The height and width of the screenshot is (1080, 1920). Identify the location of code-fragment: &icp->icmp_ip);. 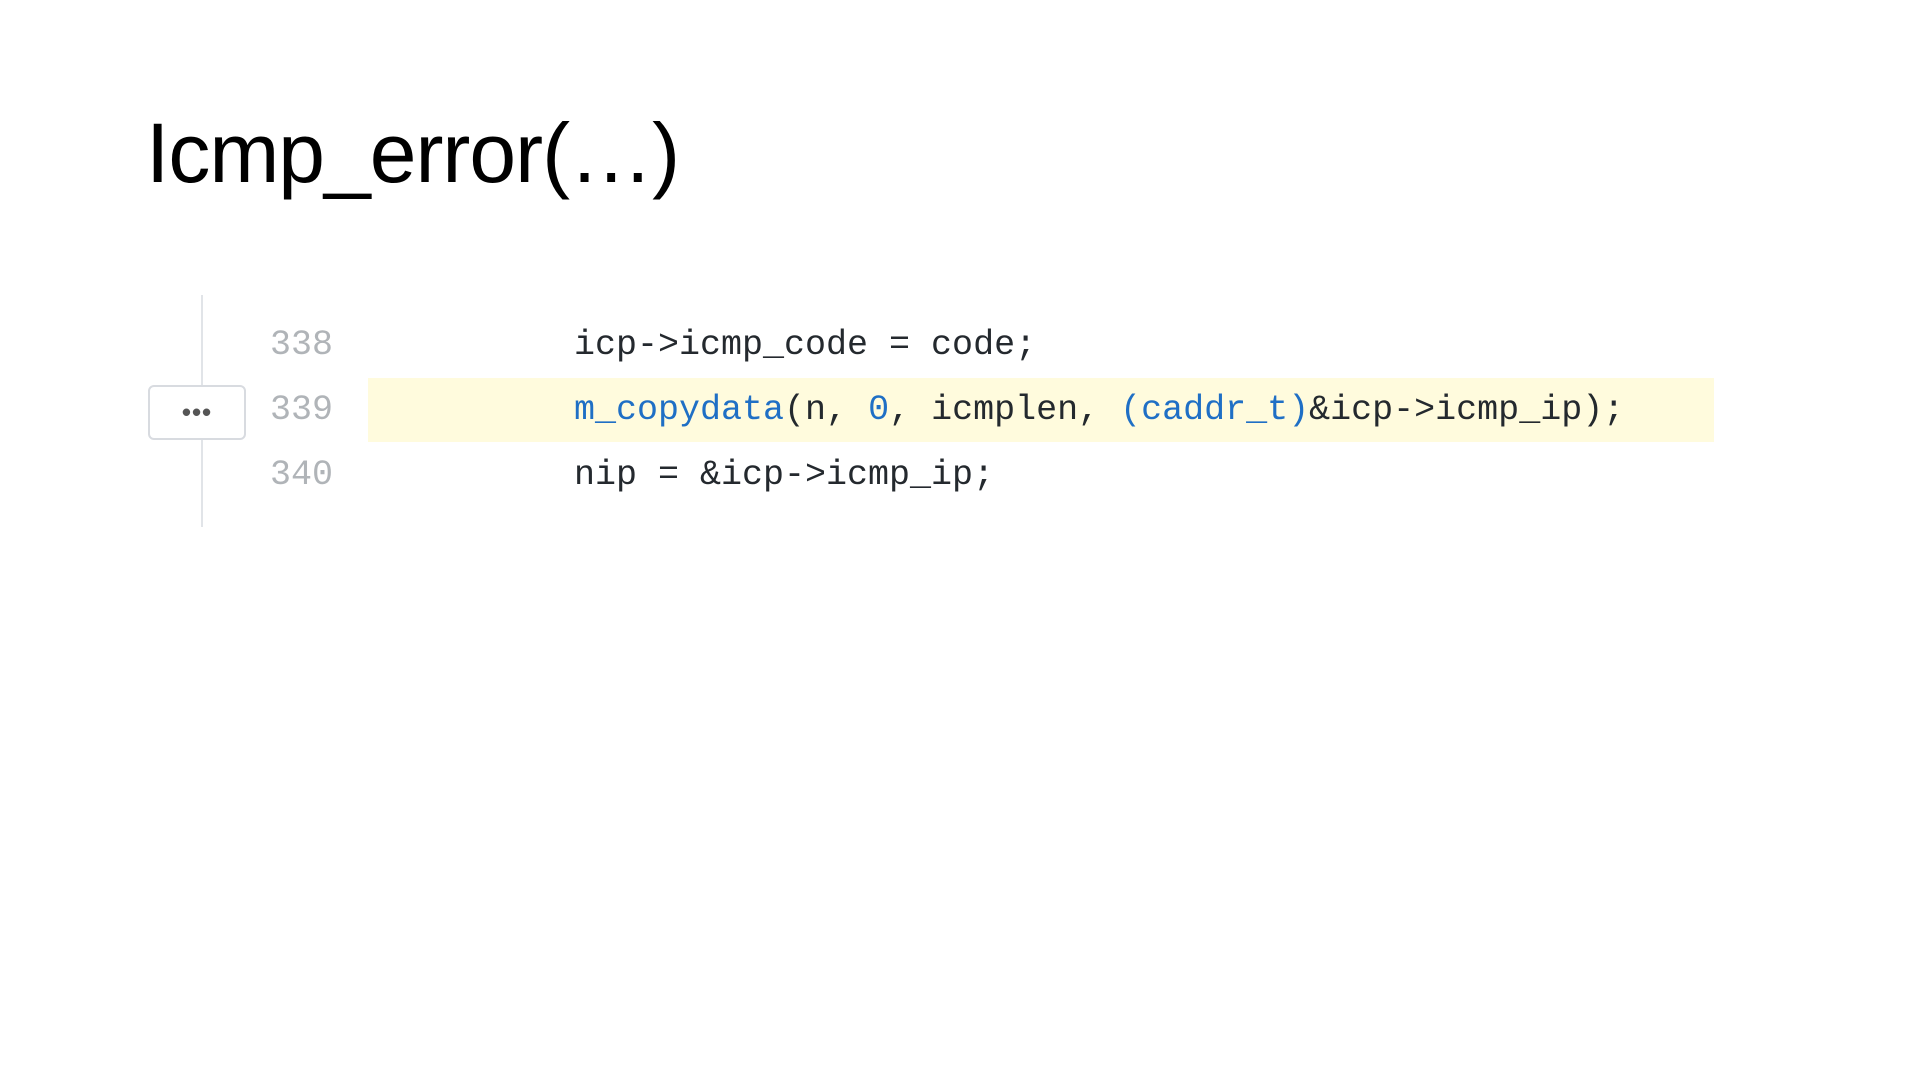
(1467, 410).